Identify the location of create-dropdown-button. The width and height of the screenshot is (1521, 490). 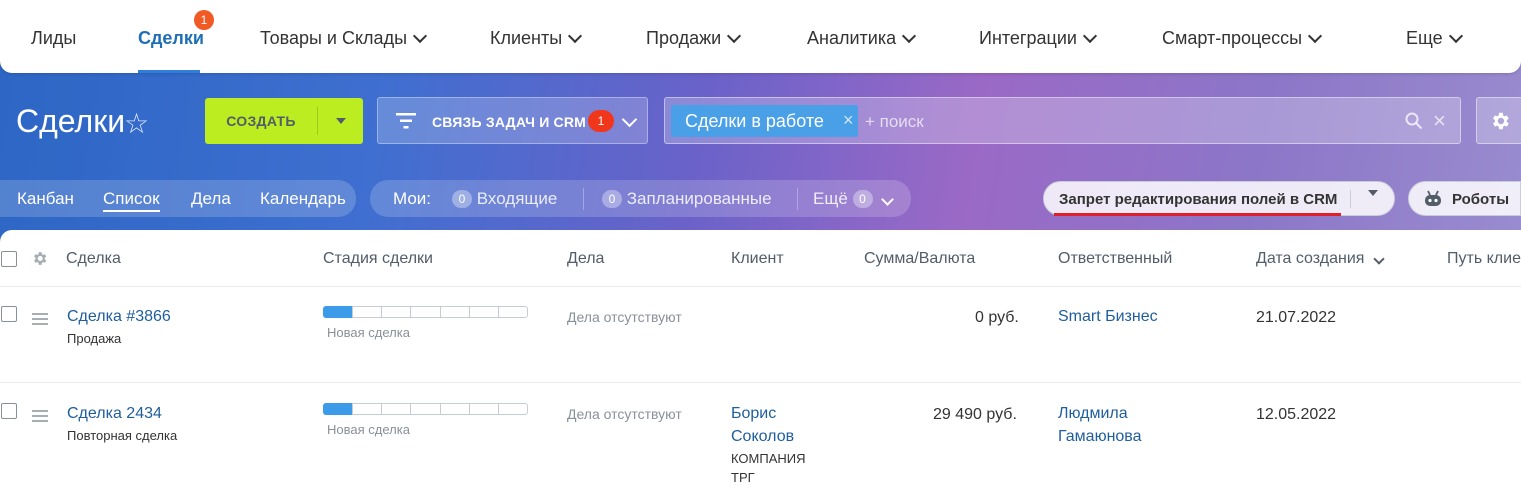
(340, 121).